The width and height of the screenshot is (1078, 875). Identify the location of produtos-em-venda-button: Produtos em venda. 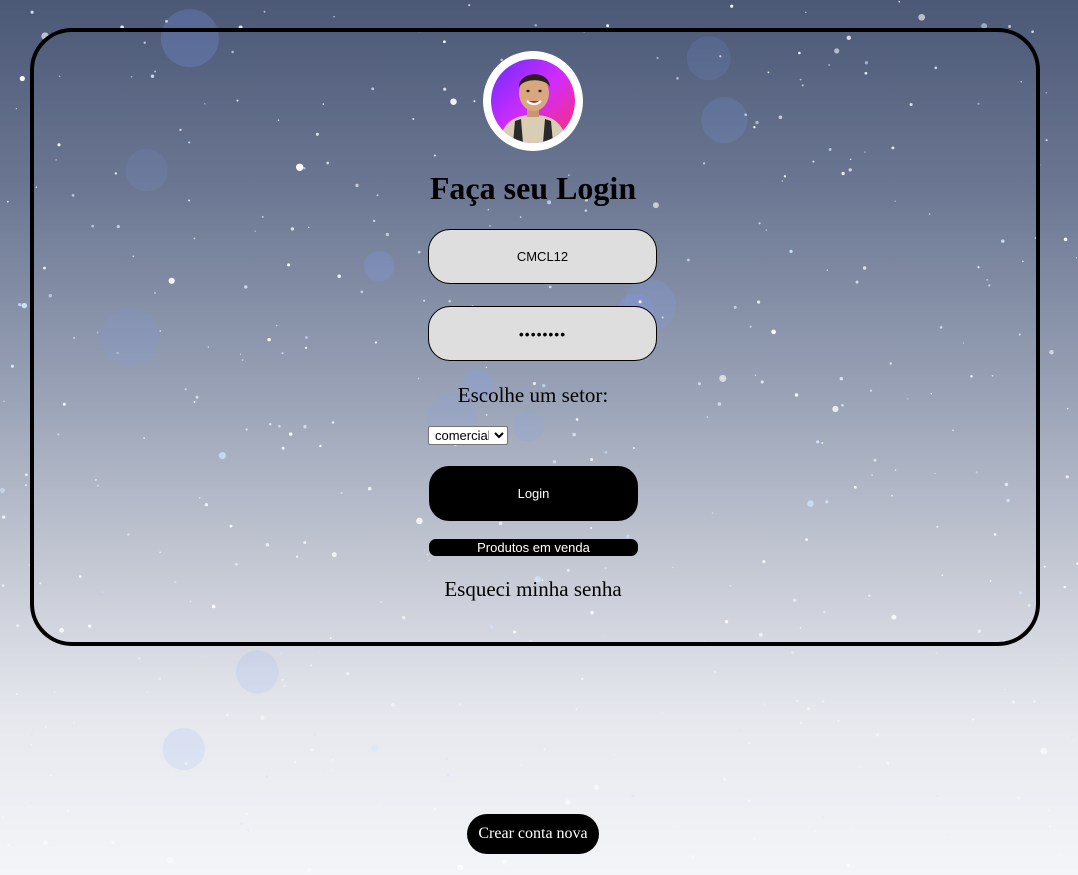
(533, 547).